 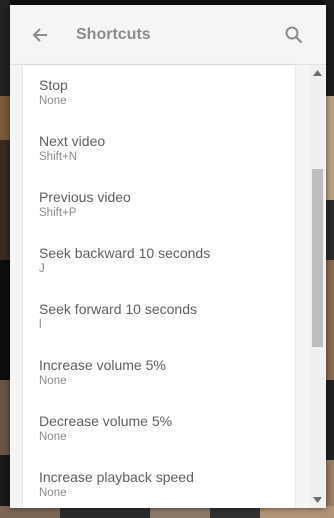 I want to click on shortcut-label: Increase playback speed, so click(x=116, y=477).